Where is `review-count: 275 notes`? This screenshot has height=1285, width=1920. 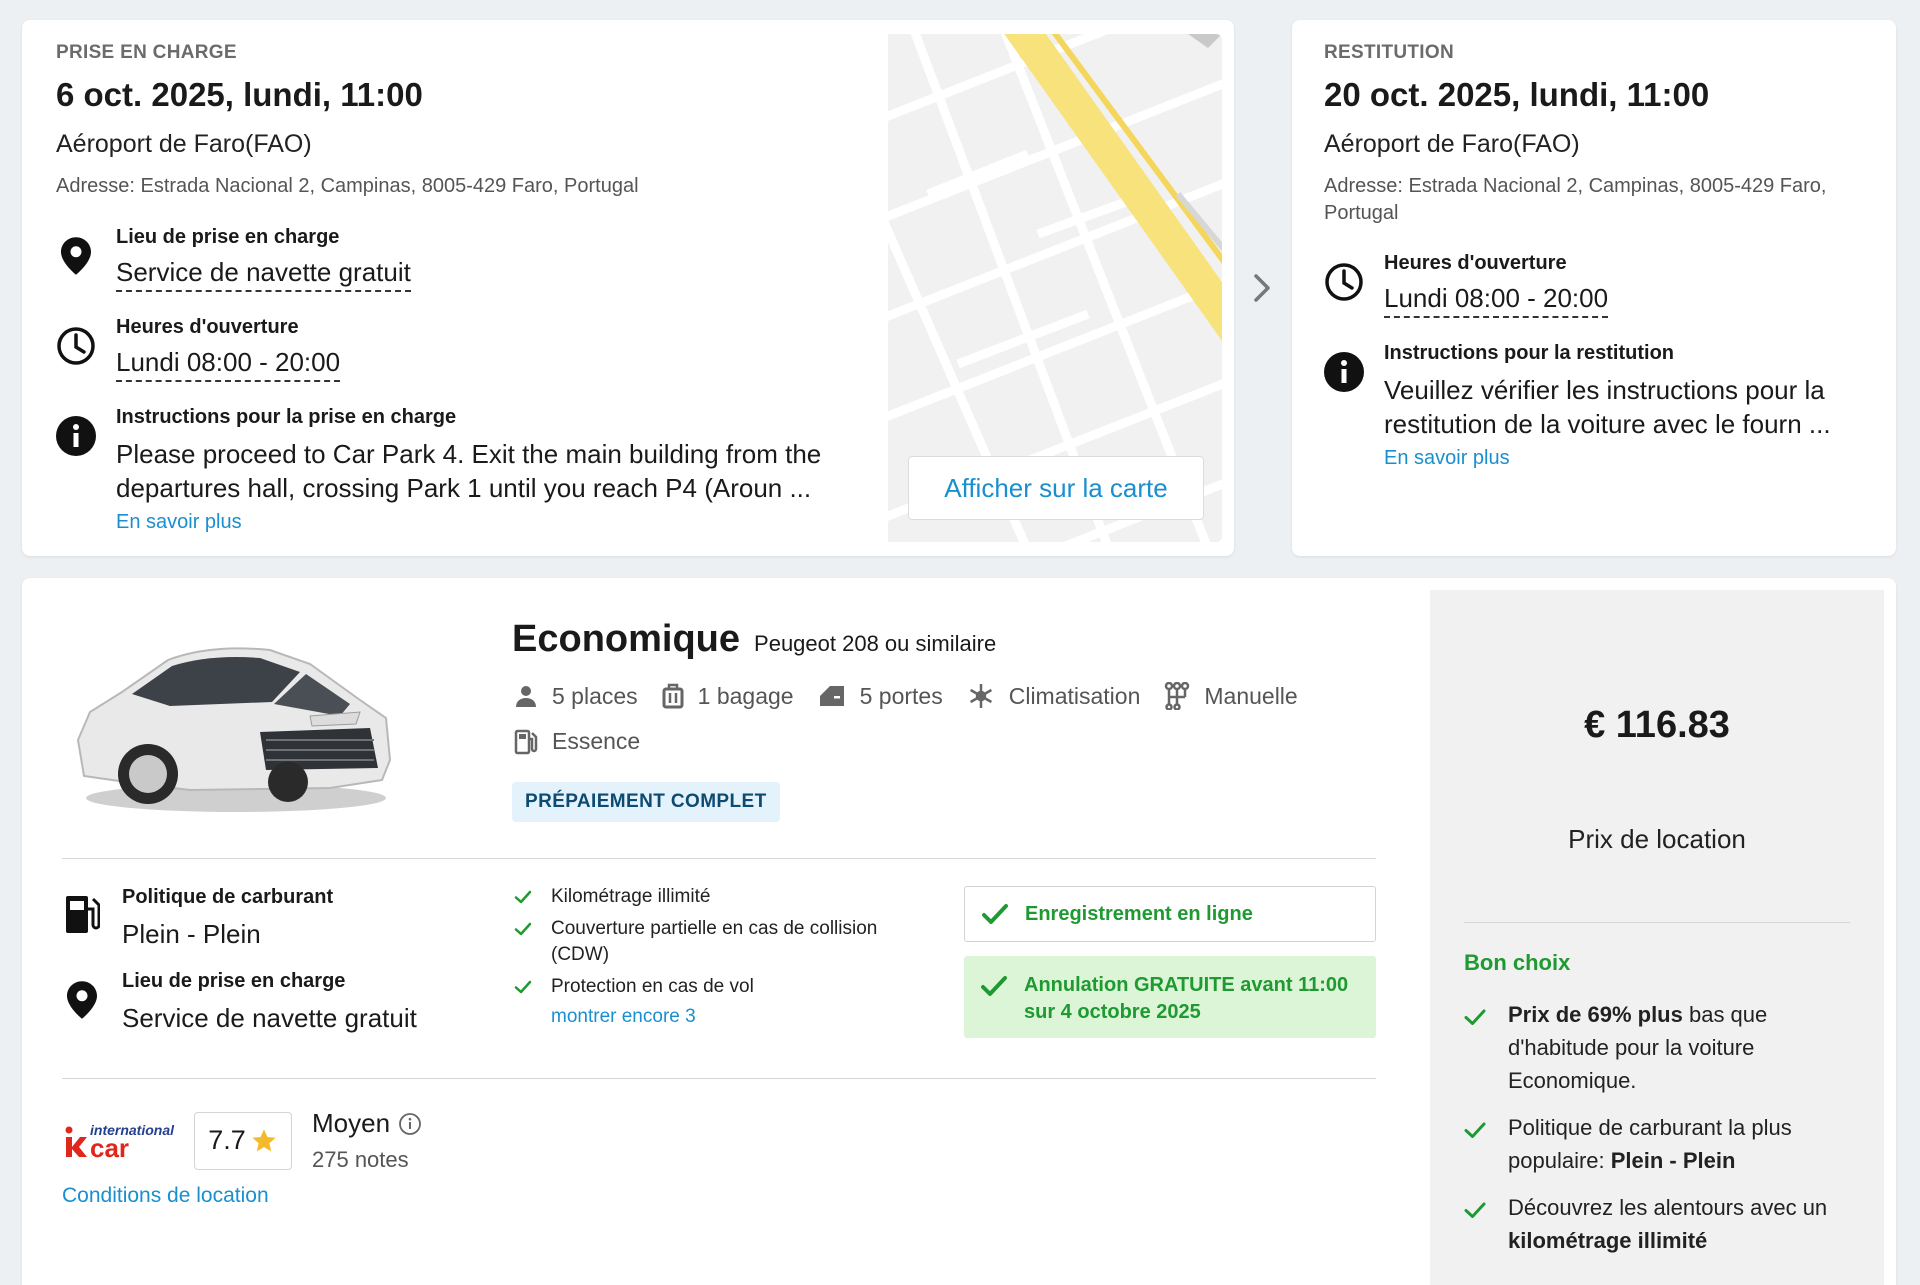 review-count: 275 notes is located at coordinates (360, 1159).